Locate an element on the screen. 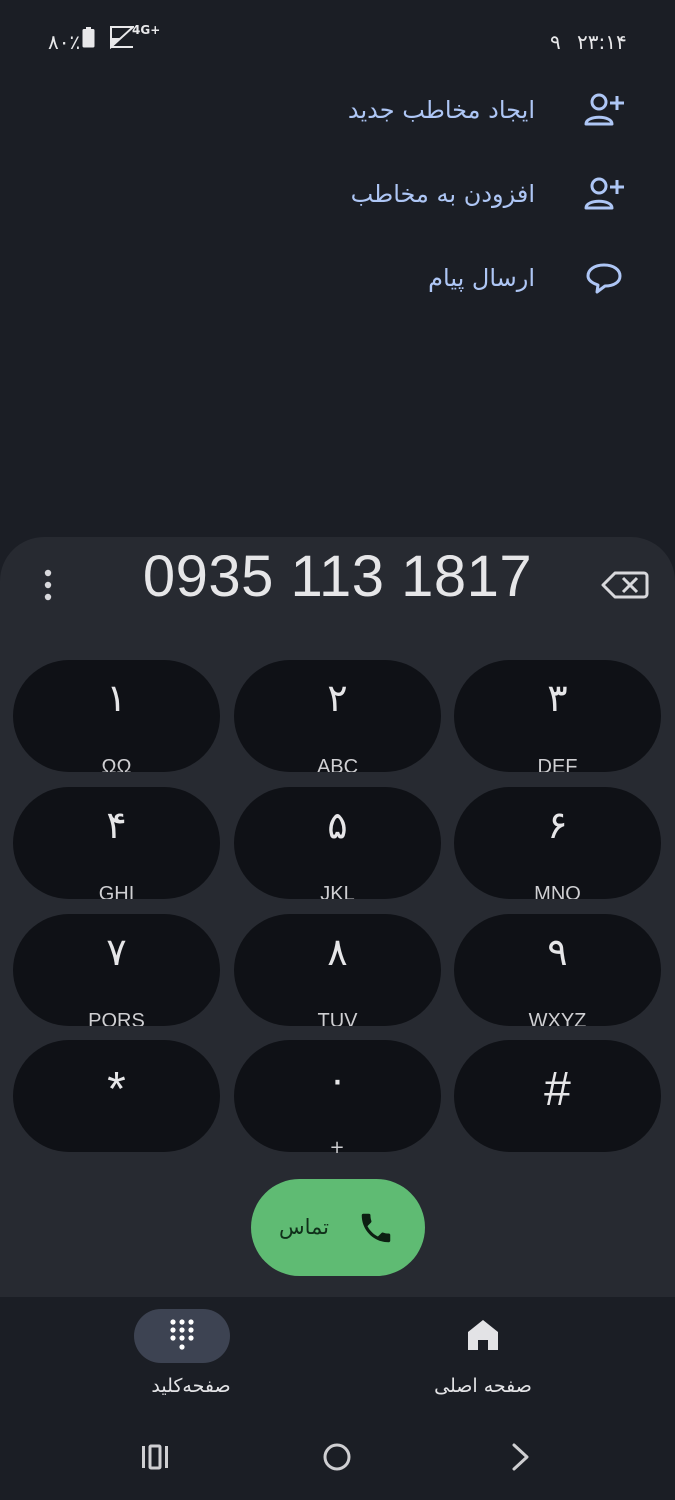 The image size is (675, 1500). nav-keypad-label: صفحه‌کلید is located at coordinates (191, 1386).